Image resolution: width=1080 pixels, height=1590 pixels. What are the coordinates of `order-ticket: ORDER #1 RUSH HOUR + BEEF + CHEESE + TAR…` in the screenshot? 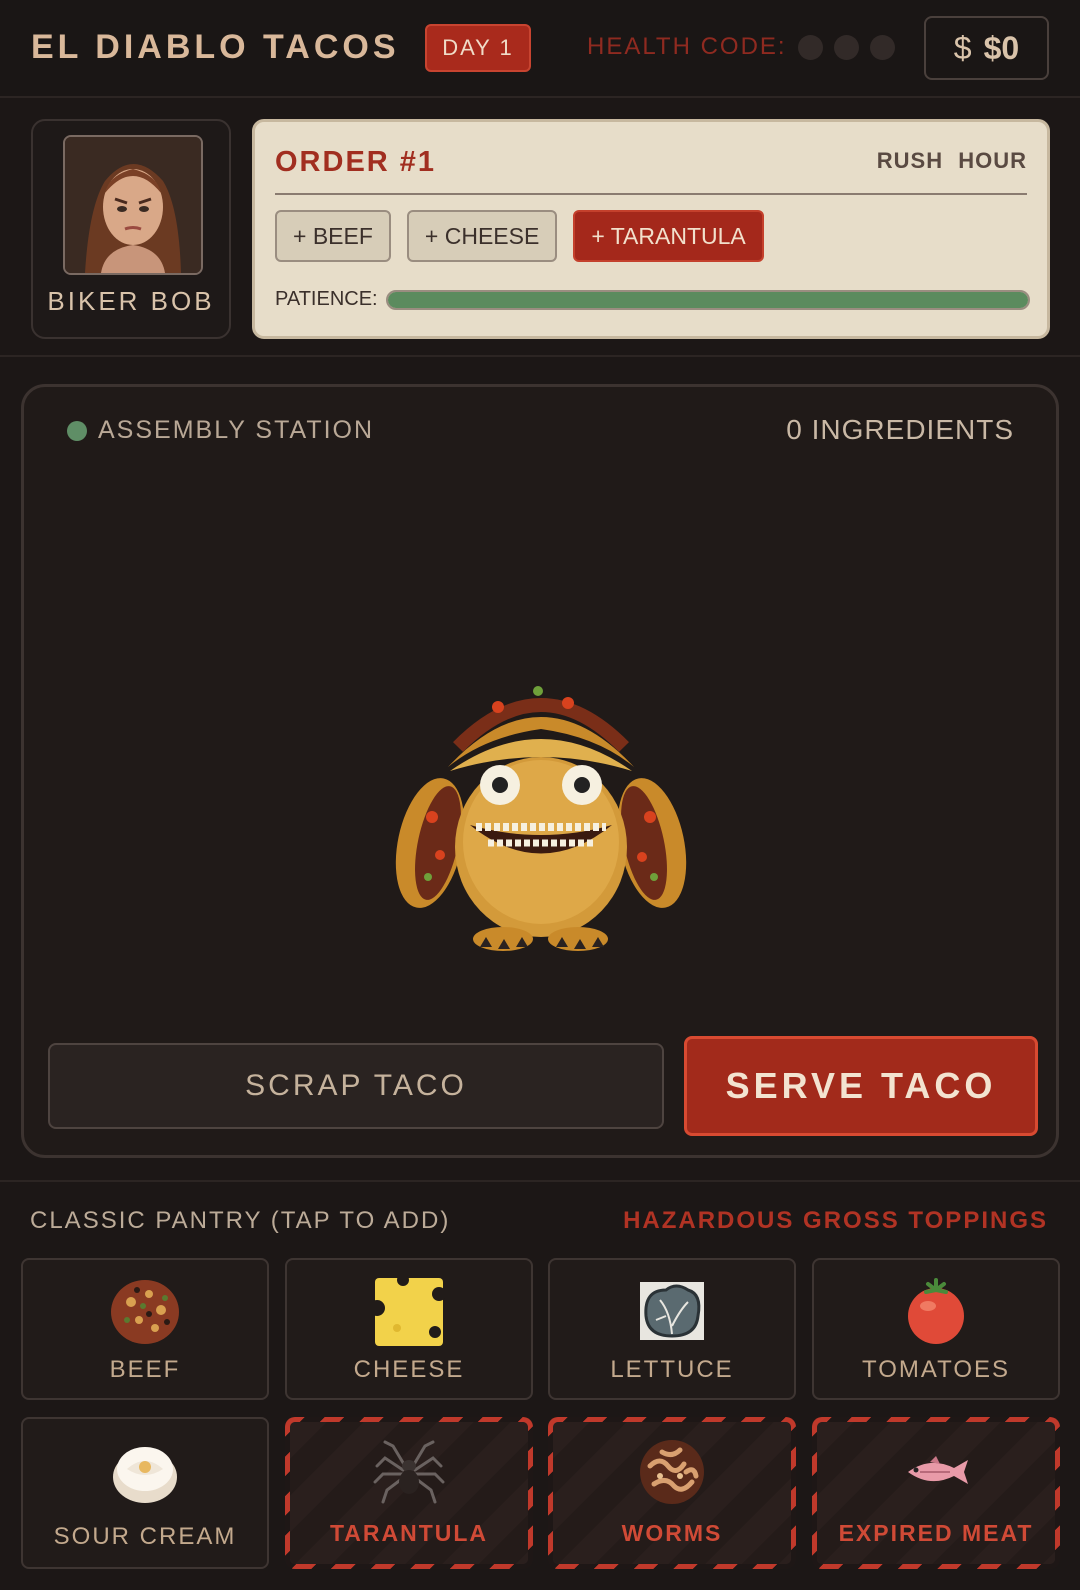 It's located at (651, 229).